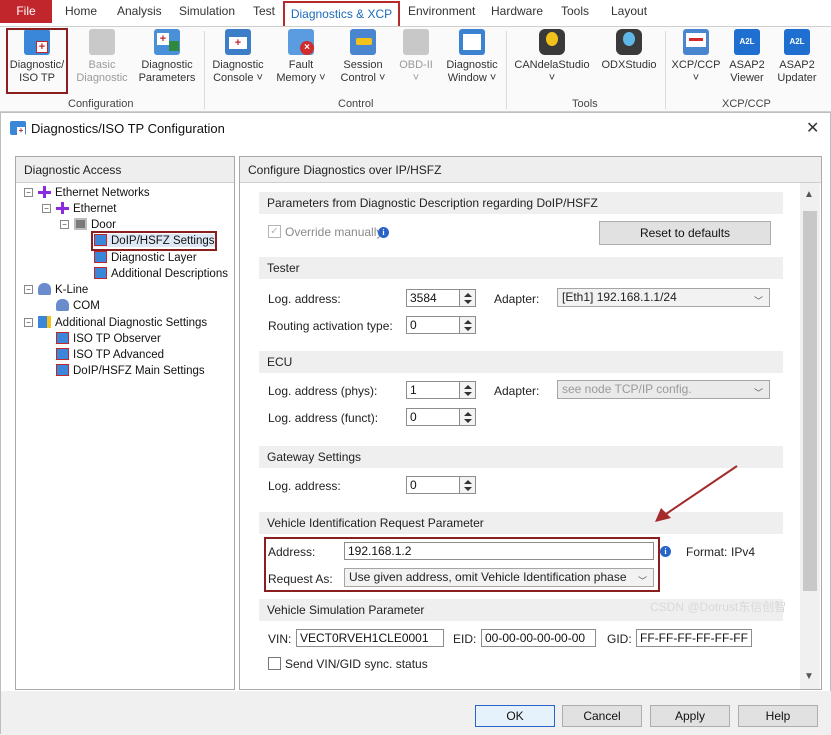  Describe the element at coordinates (102, 57) in the screenshot. I see `basic-diagnostic-button: Basic Diagnostic` at that location.